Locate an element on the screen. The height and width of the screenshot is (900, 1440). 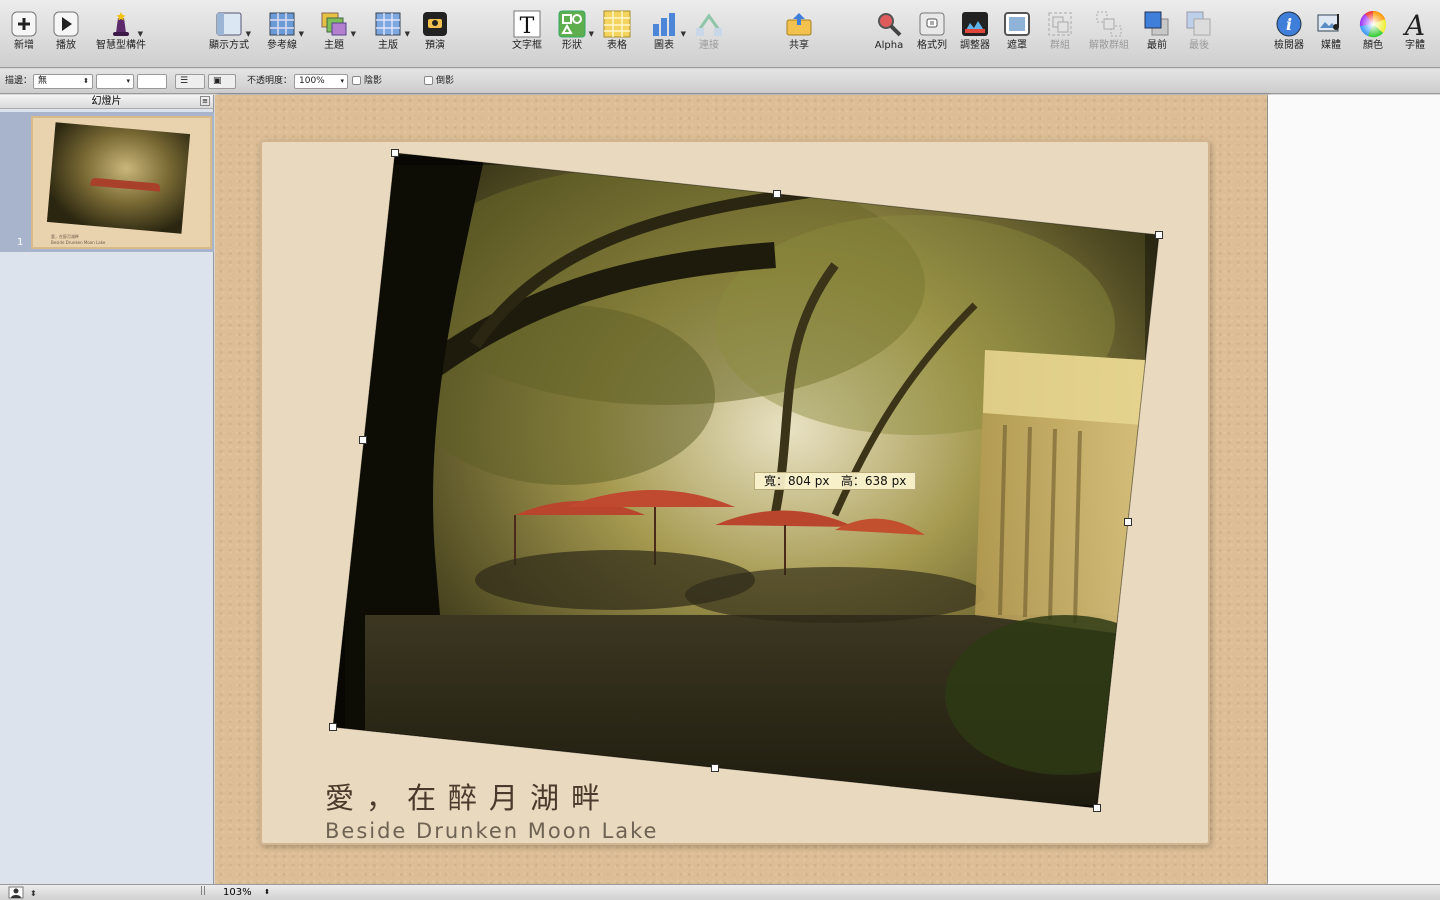
new-slide-label: 新增 is located at coordinates (24, 45).